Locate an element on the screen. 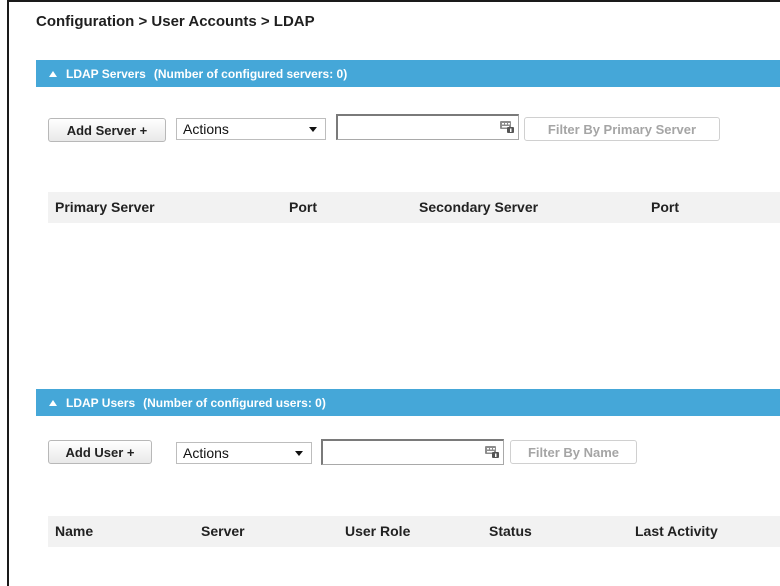 This screenshot has width=780, height=586. breadcrumb: Configuration > User Accounts > LDAP is located at coordinates (175, 21).